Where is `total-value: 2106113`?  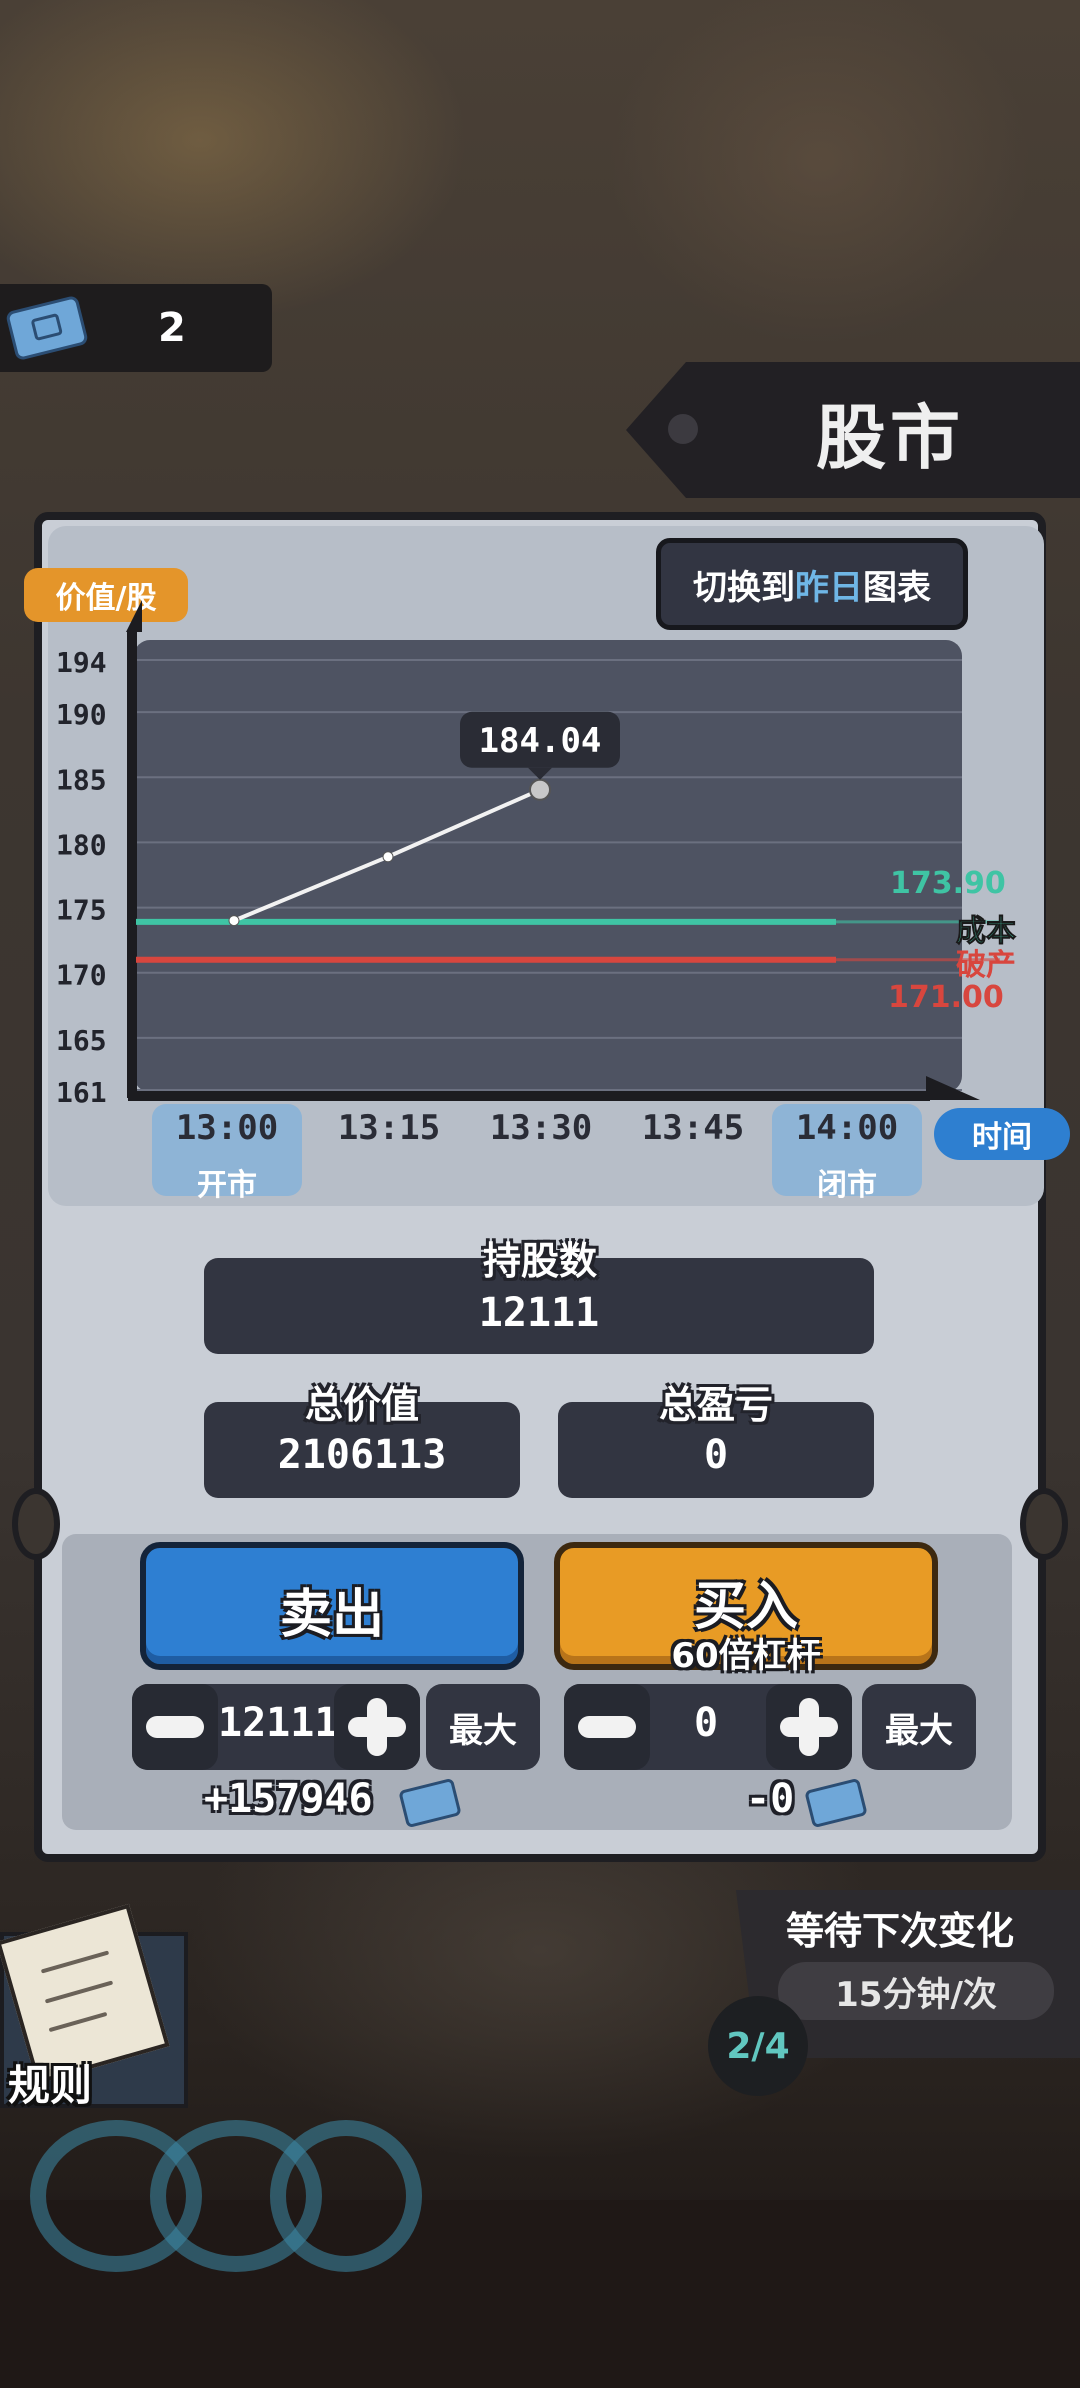 total-value: 2106113 is located at coordinates (362, 1455).